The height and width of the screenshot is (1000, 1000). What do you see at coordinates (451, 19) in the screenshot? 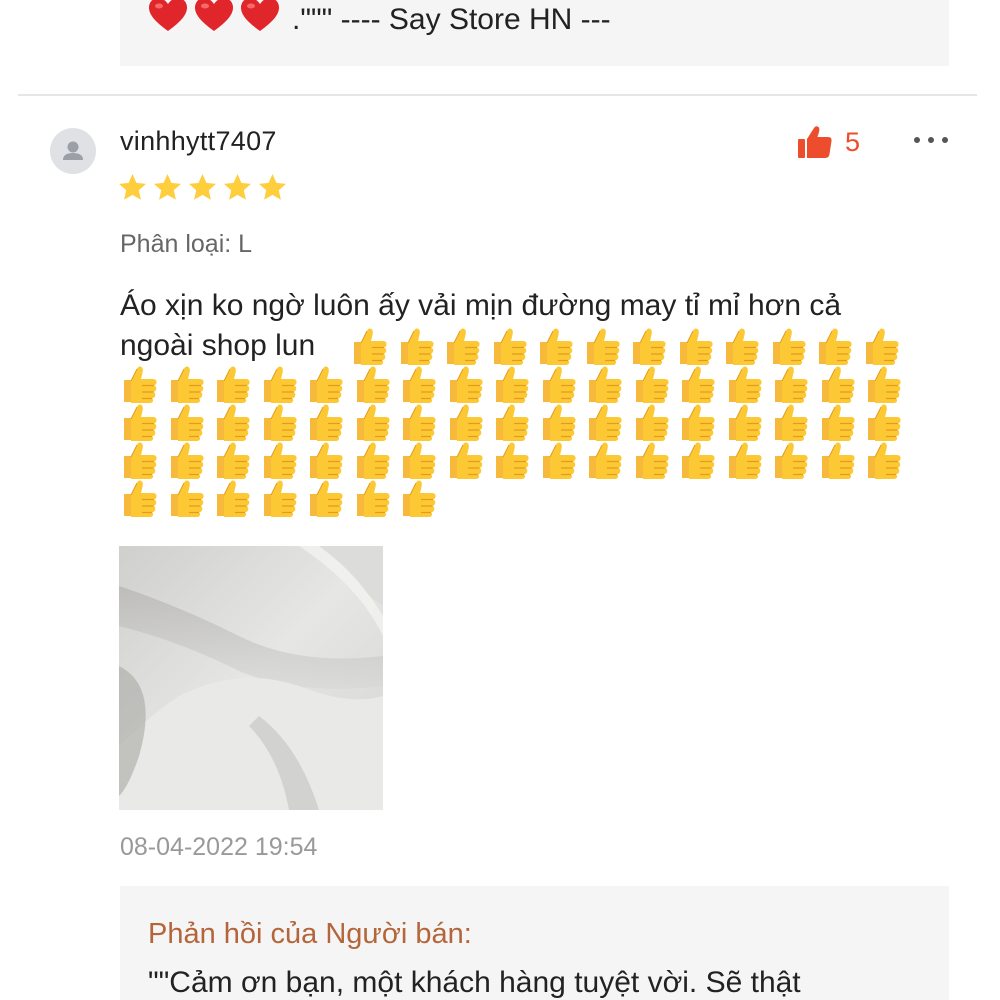
I see `previous-reply-text: .""" ---- Say Store HN ---` at bounding box center [451, 19].